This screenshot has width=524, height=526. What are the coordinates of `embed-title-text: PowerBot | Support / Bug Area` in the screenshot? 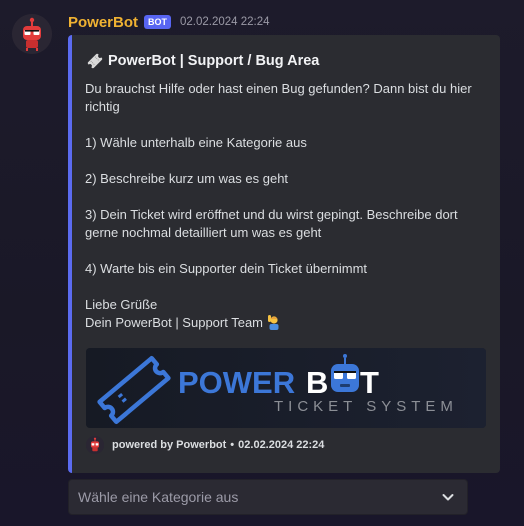 It's located at (214, 61).